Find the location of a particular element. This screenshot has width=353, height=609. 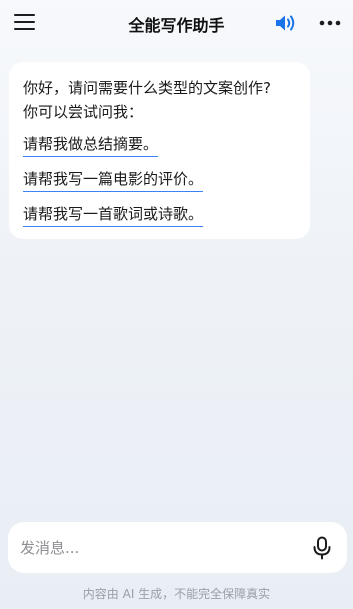

ai-disclaimer: 内容由 AI 生成，不能完全保障真实 is located at coordinates (176, 594).